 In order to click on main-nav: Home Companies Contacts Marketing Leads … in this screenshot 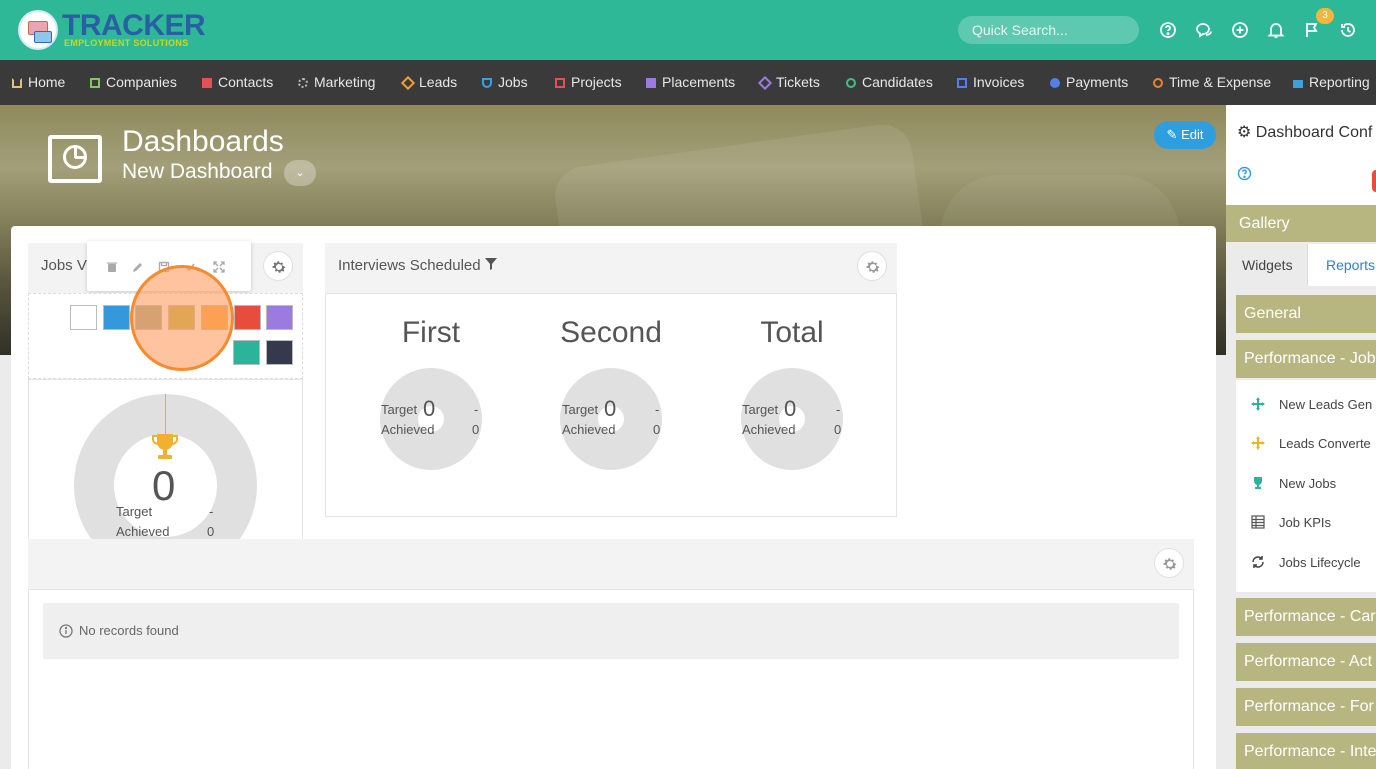, I will do `click(688, 82)`.